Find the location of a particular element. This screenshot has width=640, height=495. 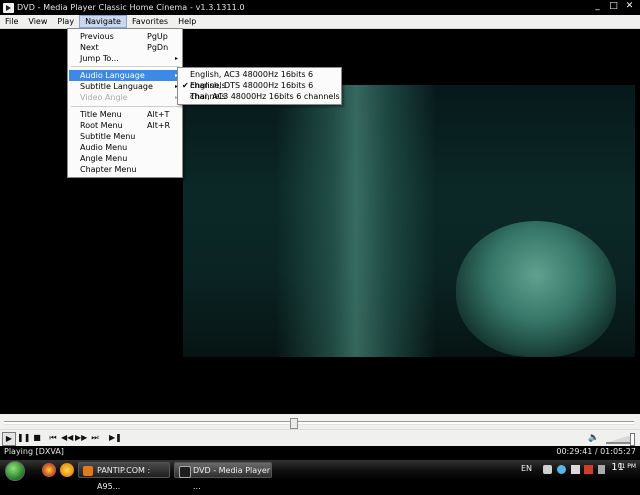

menu-view: View is located at coordinates (37, 21).